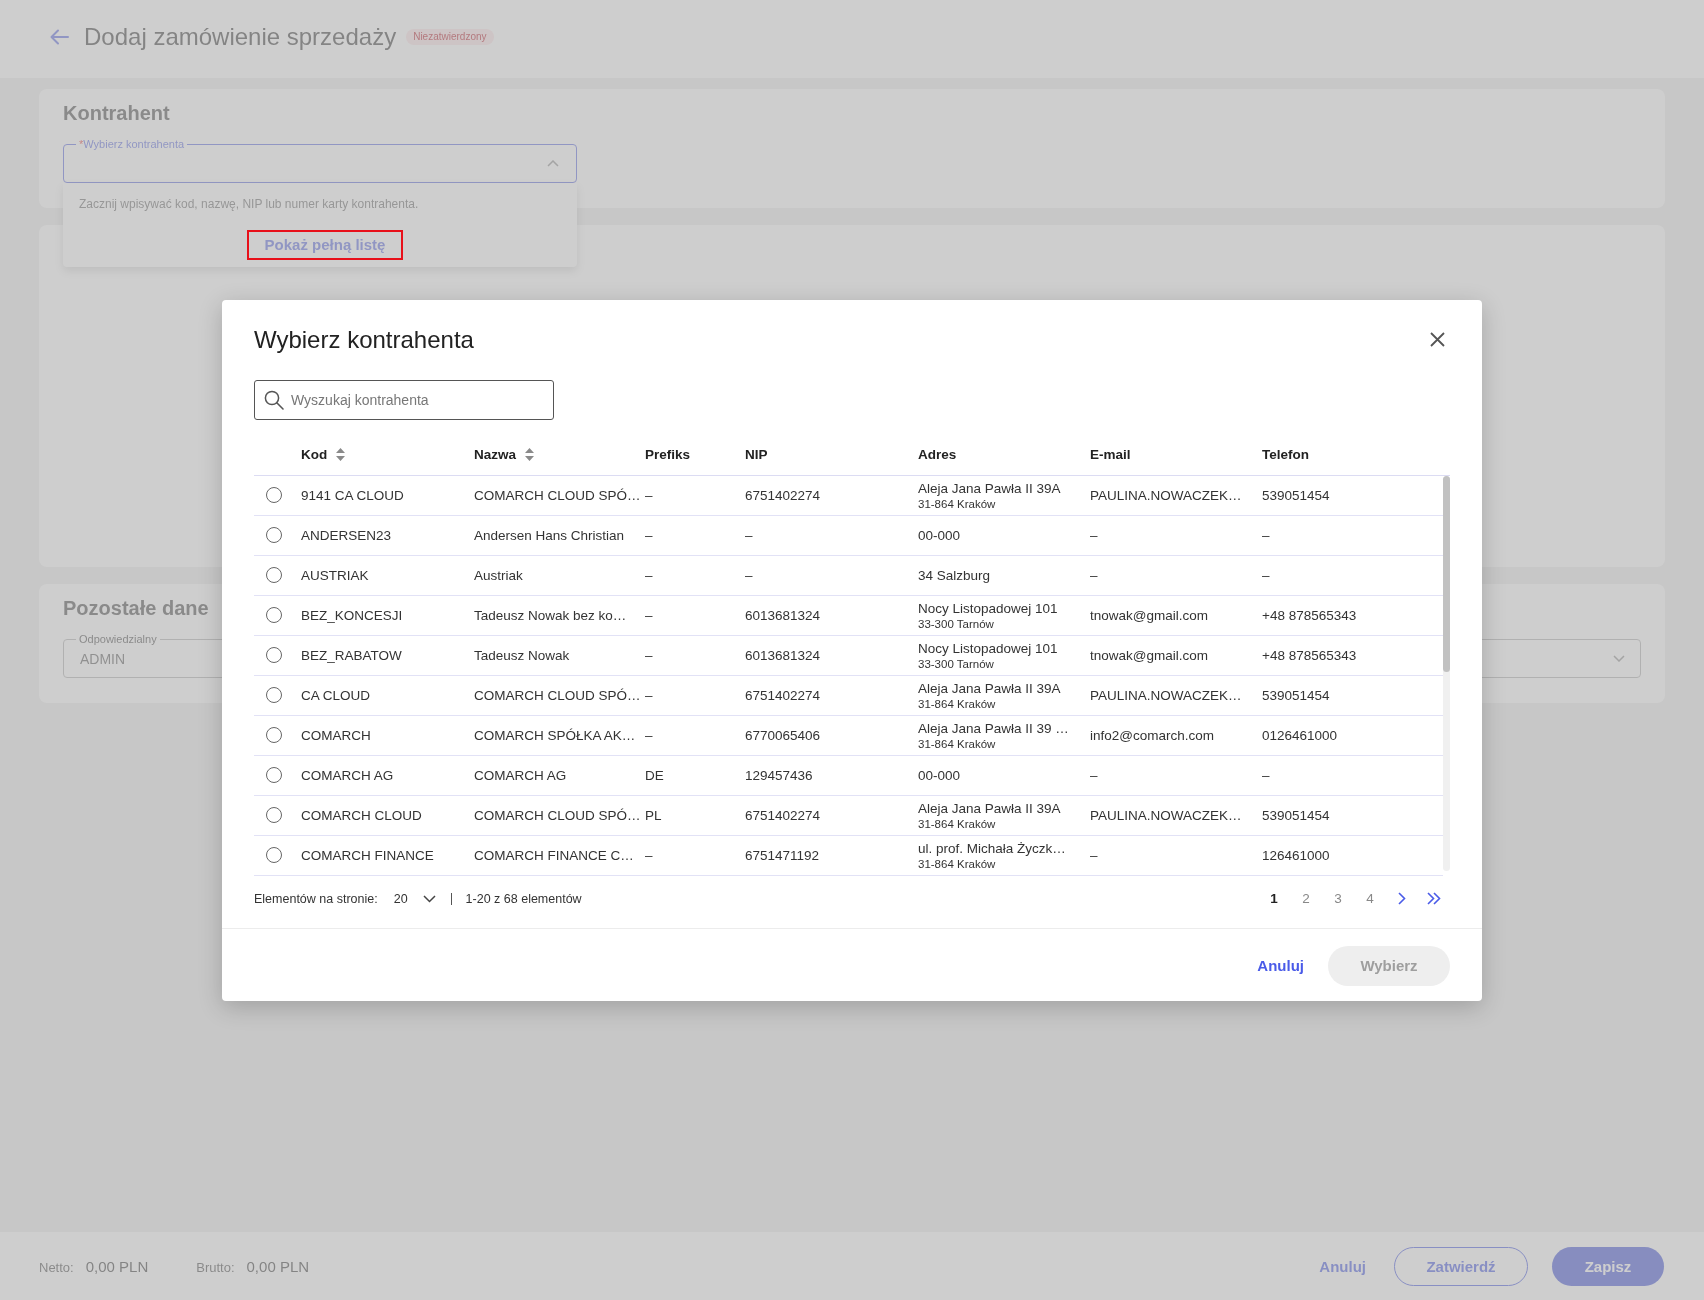 Image resolution: width=1704 pixels, height=1300 pixels. I want to click on dialog-title: Wybierz kontrahenta, so click(364, 339).